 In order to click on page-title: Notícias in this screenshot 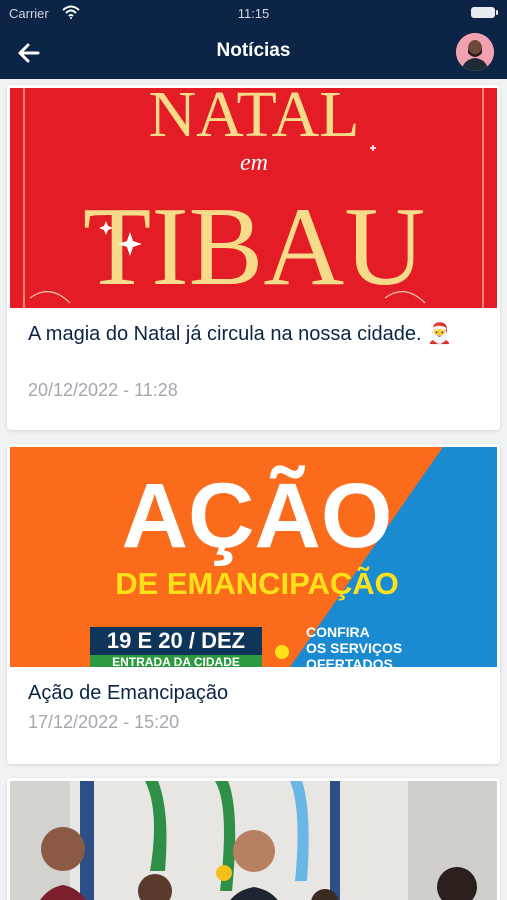, I will do `click(253, 50)`.